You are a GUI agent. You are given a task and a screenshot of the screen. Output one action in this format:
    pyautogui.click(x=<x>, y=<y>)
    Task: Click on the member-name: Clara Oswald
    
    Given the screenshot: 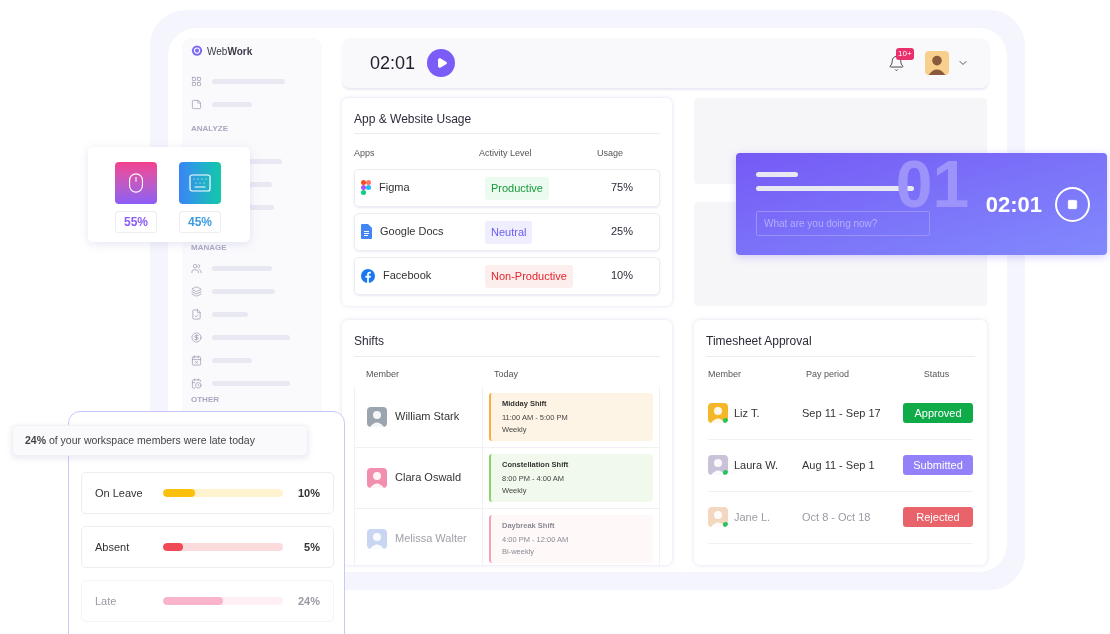 What is the action you would take?
    pyautogui.click(x=428, y=478)
    